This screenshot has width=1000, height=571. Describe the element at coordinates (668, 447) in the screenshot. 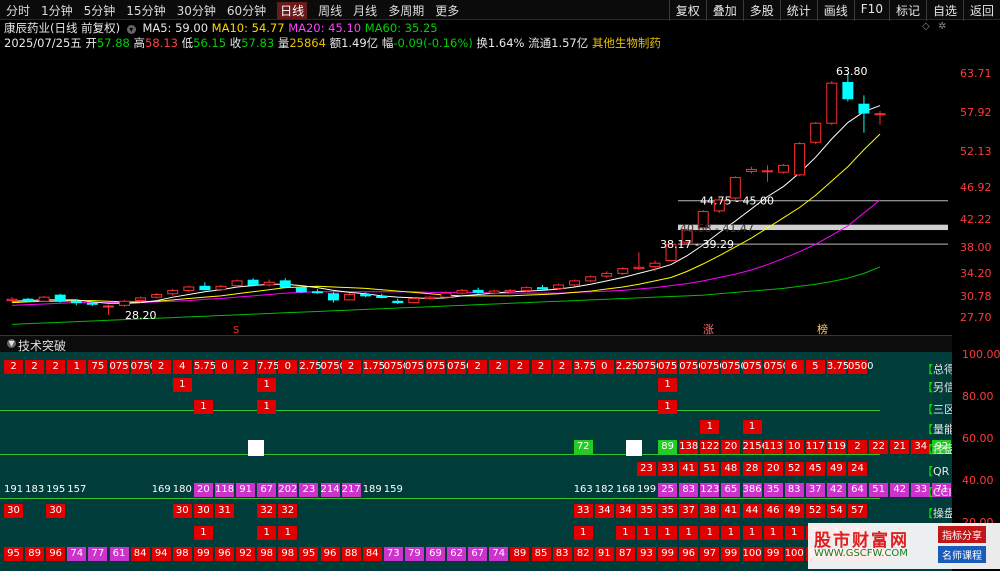

I see `indicator-cell: 89` at that location.